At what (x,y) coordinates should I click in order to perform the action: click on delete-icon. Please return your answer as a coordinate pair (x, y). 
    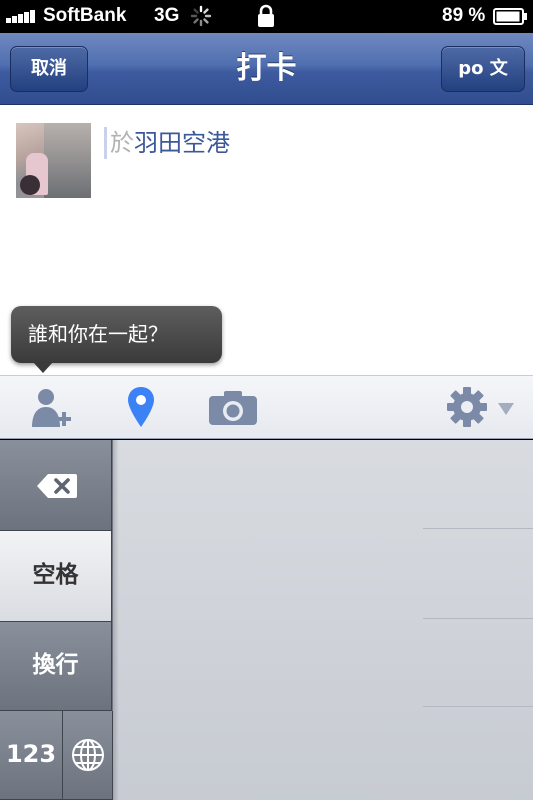
    Looking at the image, I should click on (57, 486).